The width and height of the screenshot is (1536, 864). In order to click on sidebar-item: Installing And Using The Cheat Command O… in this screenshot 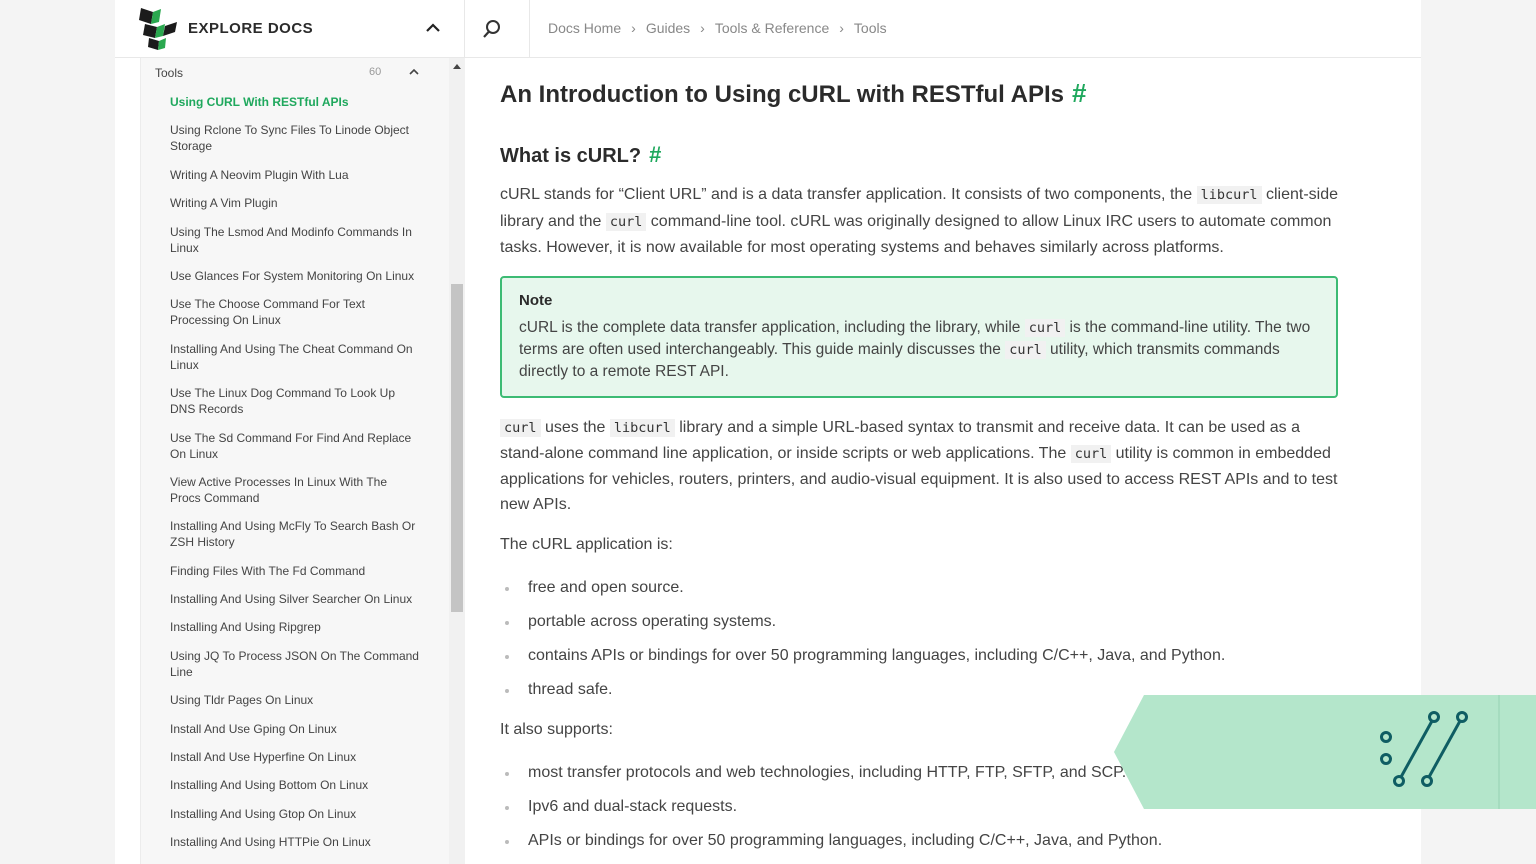, I will do `click(295, 357)`.